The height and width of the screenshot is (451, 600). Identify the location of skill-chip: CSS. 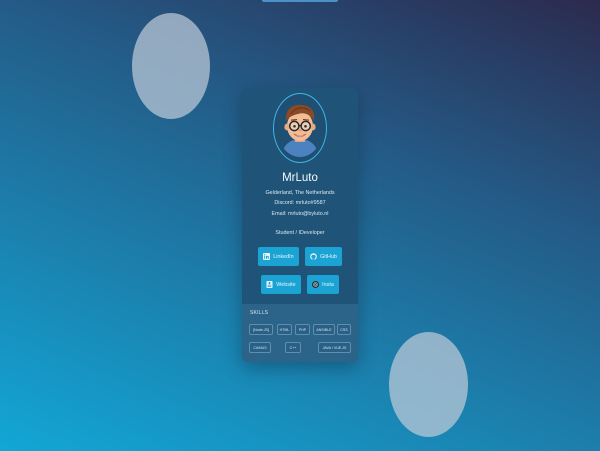
(344, 329).